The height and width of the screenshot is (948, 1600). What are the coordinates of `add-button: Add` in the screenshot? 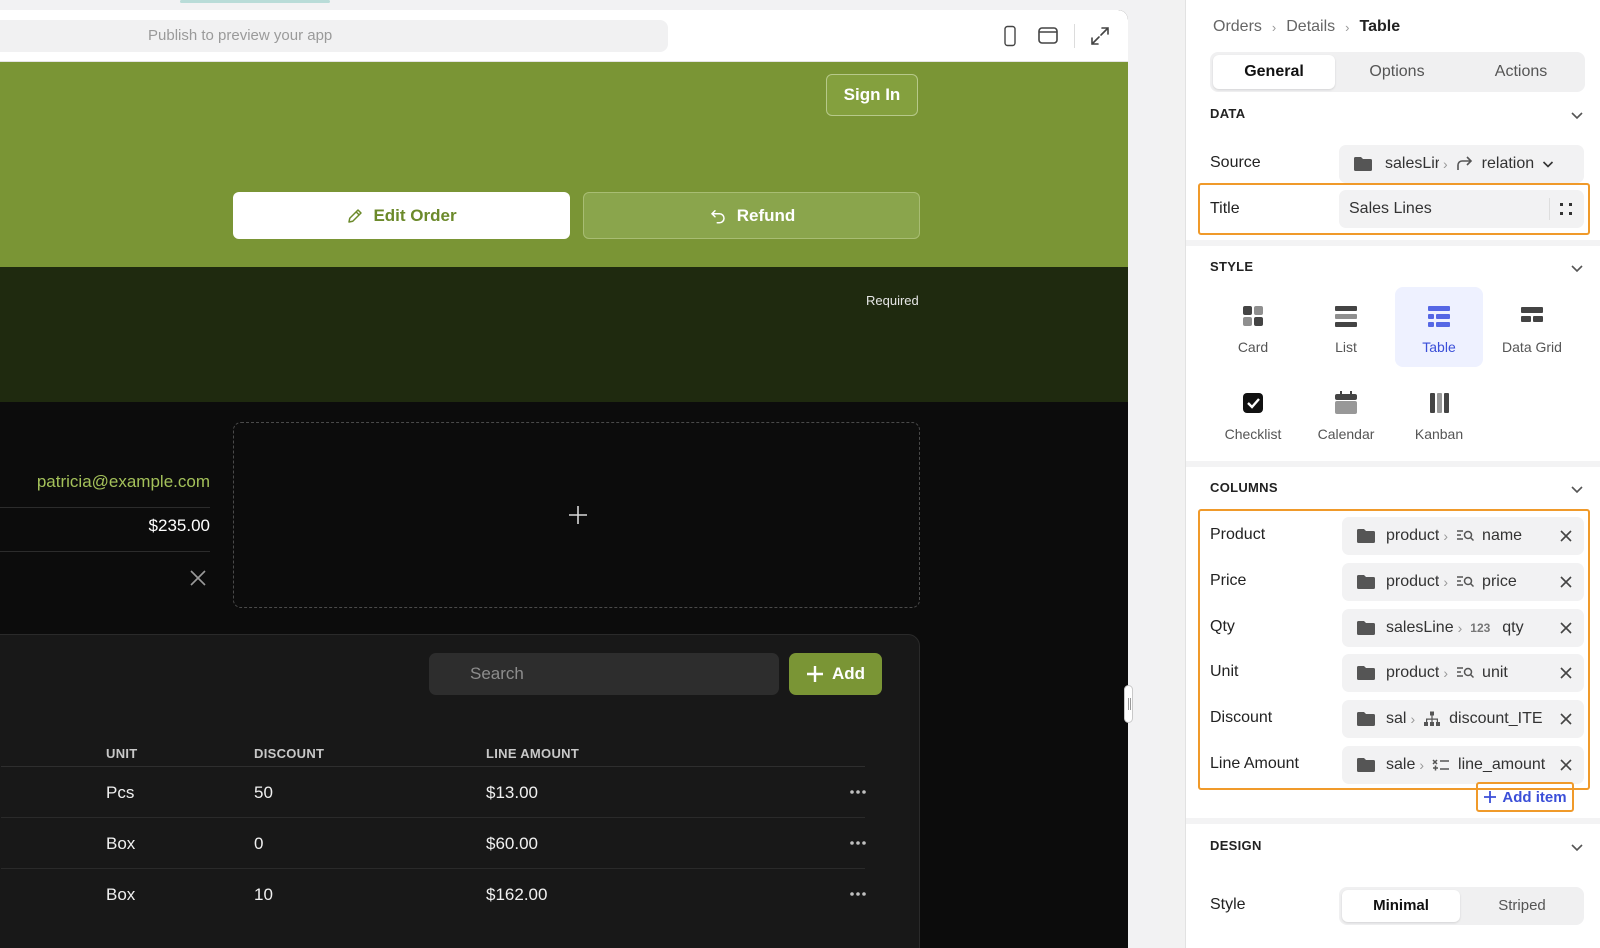 It's located at (835, 674).